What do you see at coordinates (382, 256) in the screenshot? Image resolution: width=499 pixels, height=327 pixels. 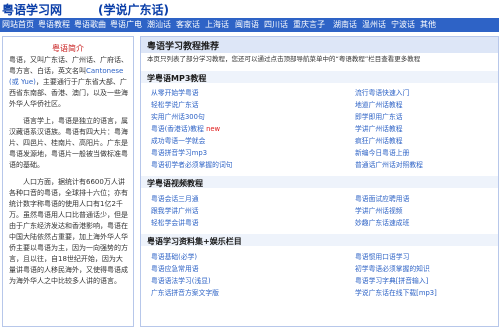 I see `link-res-right-0: 粤语惯用口语学习` at bounding box center [382, 256].